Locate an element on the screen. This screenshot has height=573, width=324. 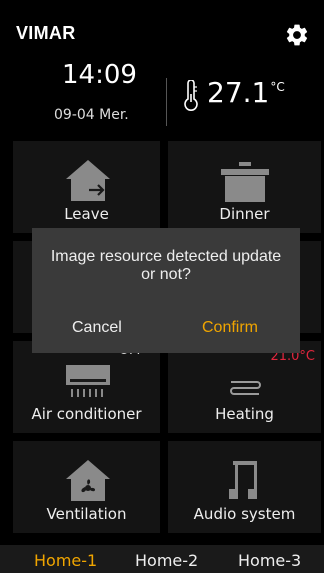
pot-icon is located at coordinates (245, 182).